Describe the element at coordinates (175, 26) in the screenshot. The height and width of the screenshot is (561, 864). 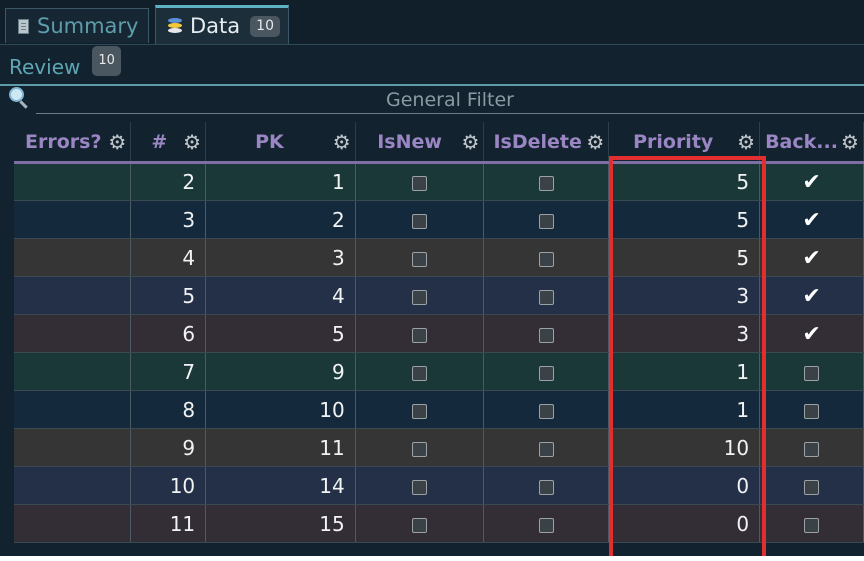
I see `database-icon` at that location.